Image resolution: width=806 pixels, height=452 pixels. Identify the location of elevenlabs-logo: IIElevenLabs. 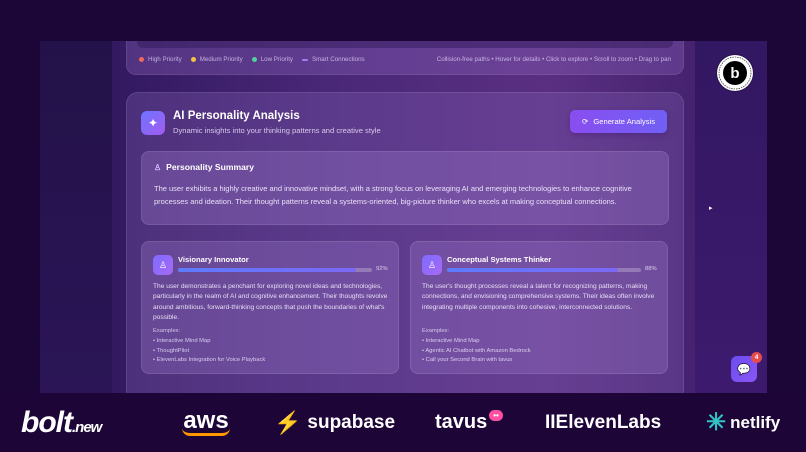
(603, 422).